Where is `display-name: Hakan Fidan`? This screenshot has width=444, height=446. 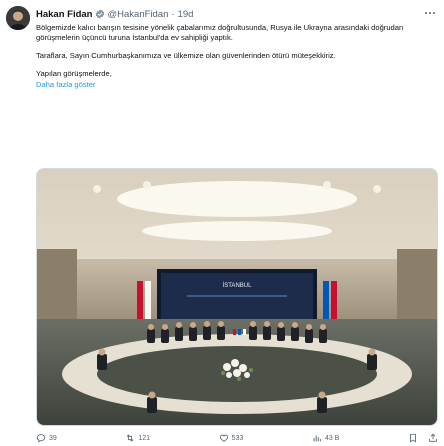
display-name: Hakan Fidan is located at coordinates (64, 14).